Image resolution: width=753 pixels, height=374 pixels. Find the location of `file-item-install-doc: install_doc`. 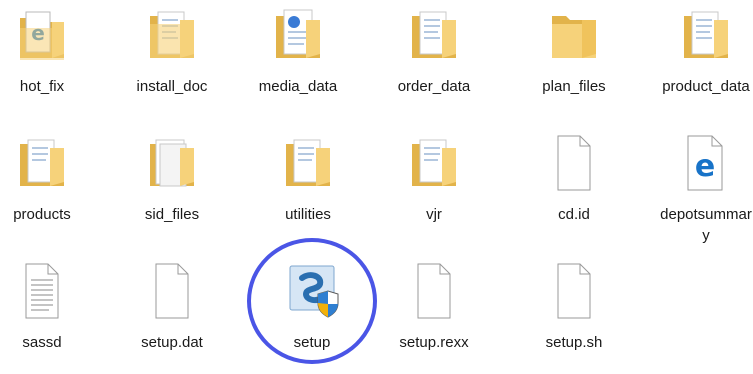

file-item-install-doc: install_doc is located at coordinates (172, 59).